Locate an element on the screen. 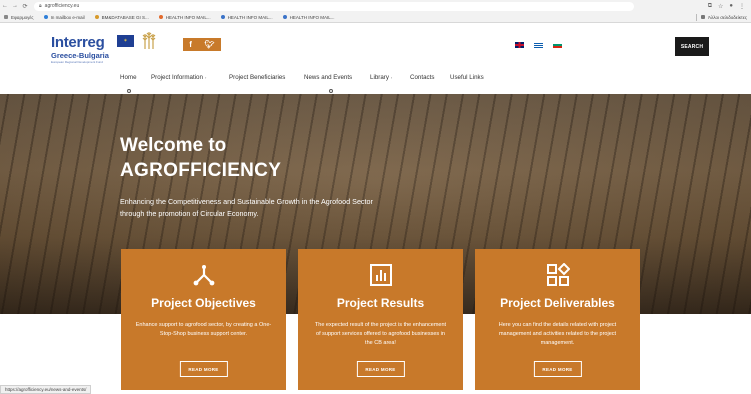 The image size is (751, 394). star-icon: ☆ is located at coordinates (720, 6).